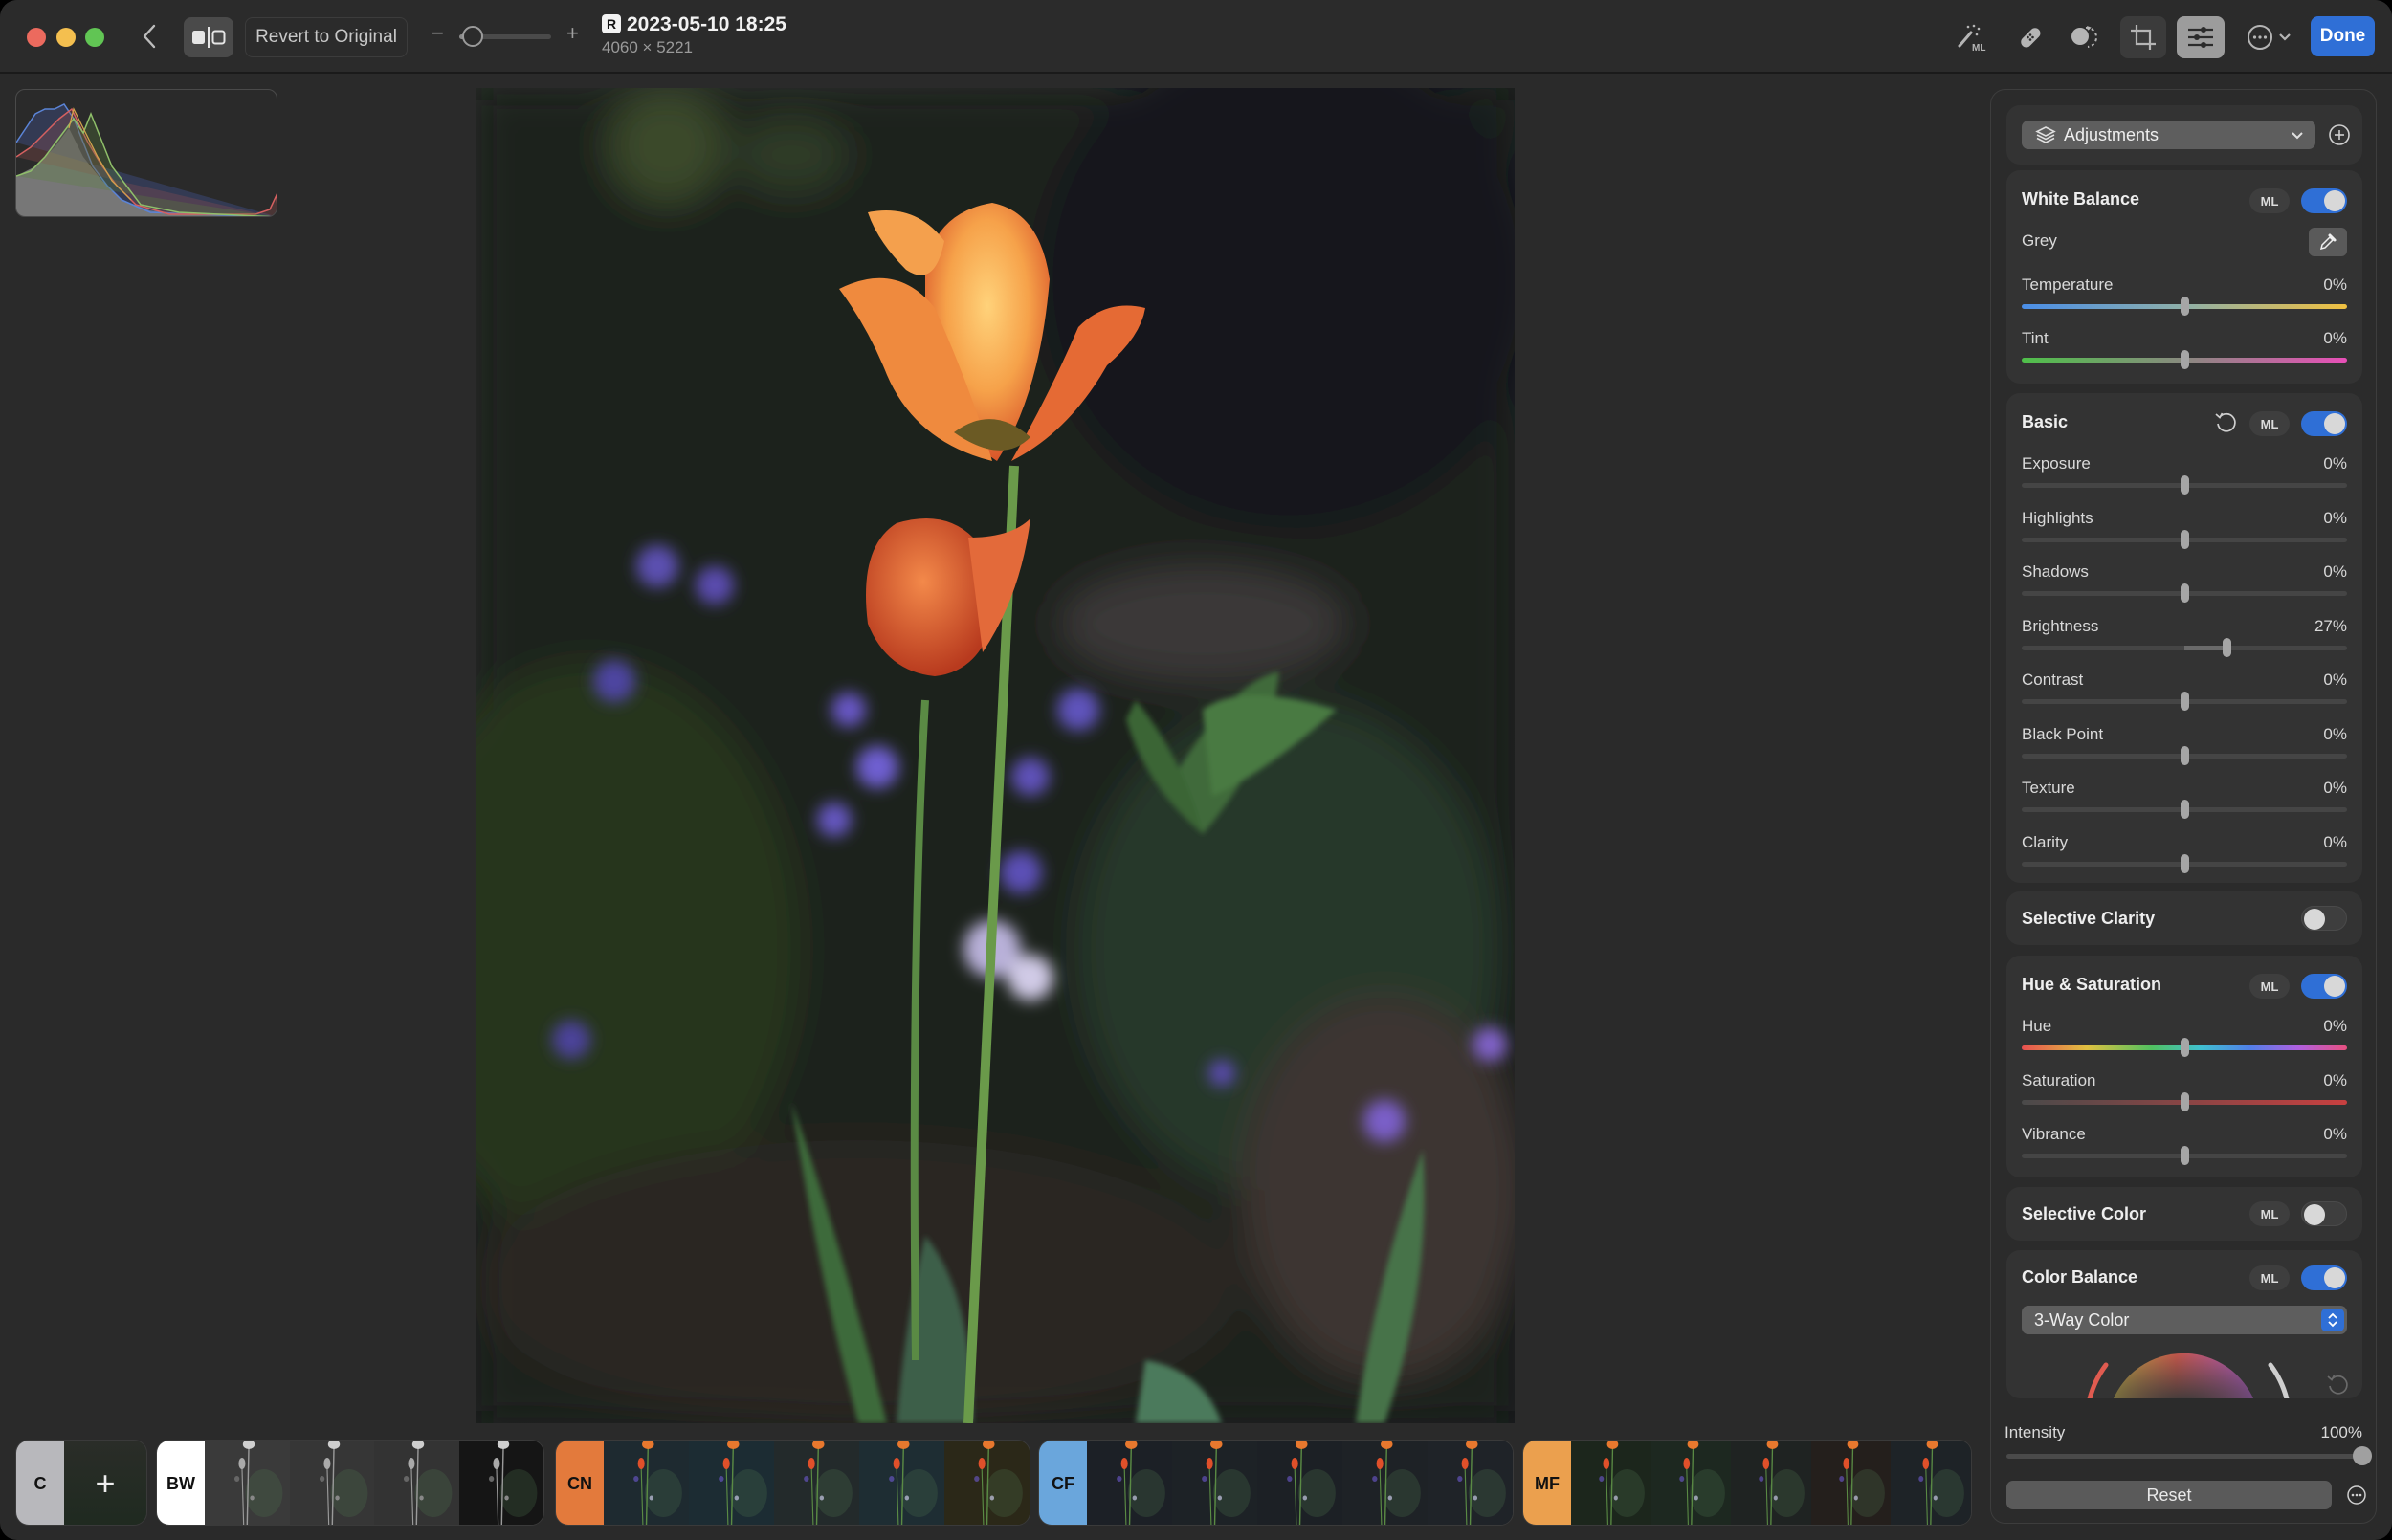 The image size is (2392, 1540). What do you see at coordinates (2343, 36) in the screenshot?
I see `done-button: Done` at bounding box center [2343, 36].